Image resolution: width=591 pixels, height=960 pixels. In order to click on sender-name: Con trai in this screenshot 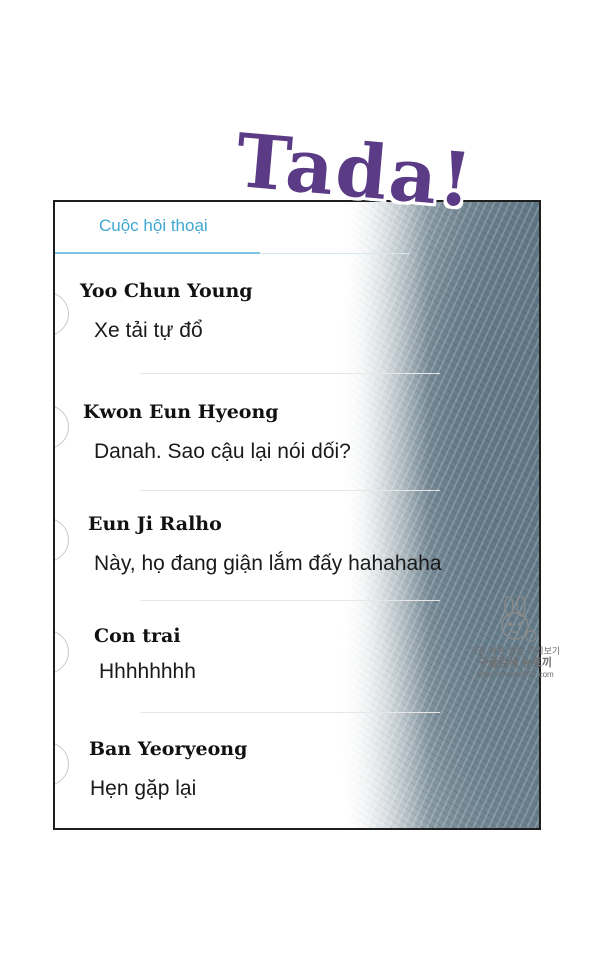, I will do `click(137, 636)`.